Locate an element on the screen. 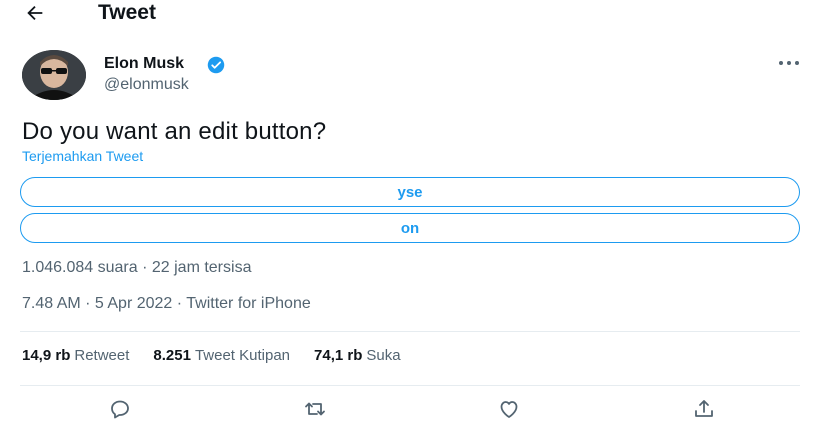 This screenshot has height=430, width=822. author-name: Elon Musk is located at coordinates (144, 64).